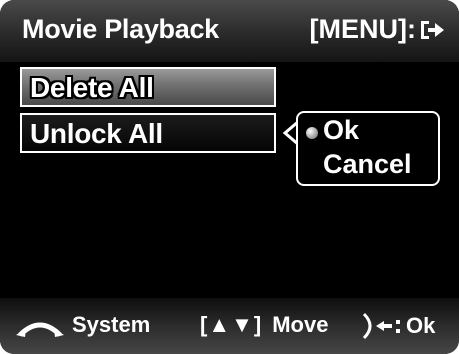  I want to click on up-down-arrows-icon: [▲▼], so click(231, 324).